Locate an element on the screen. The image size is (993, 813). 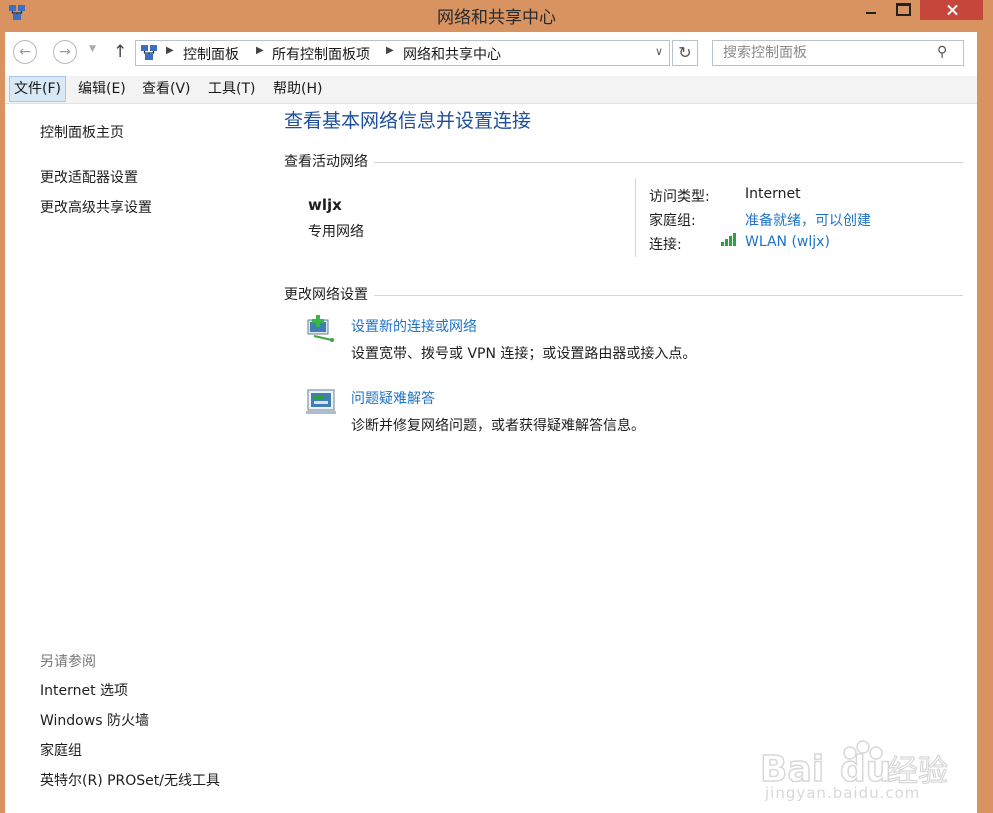
search-icon: ⚲ is located at coordinates (942, 52).